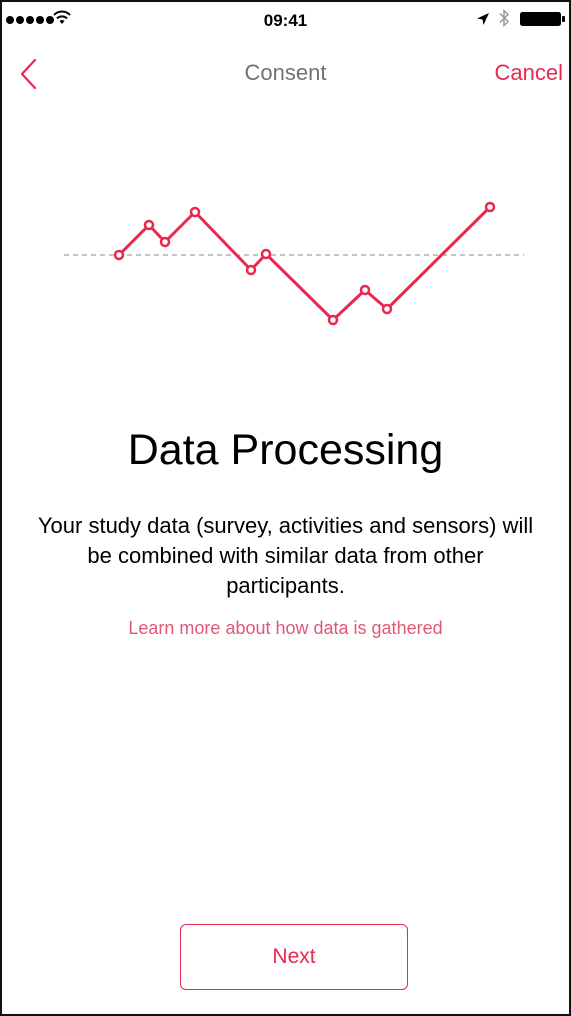 This screenshot has width=571, height=1016. Describe the element at coordinates (542, 19) in the screenshot. I see `battery-full-icon` at that location.